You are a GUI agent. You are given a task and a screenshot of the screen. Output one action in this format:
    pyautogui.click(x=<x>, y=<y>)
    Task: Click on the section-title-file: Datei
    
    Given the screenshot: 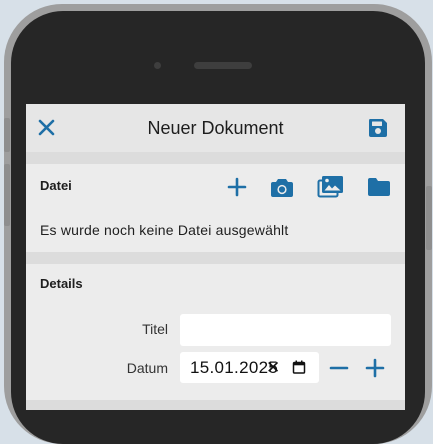 What is the action you would take?
    pyautogui.click(x=56, y=185)
    